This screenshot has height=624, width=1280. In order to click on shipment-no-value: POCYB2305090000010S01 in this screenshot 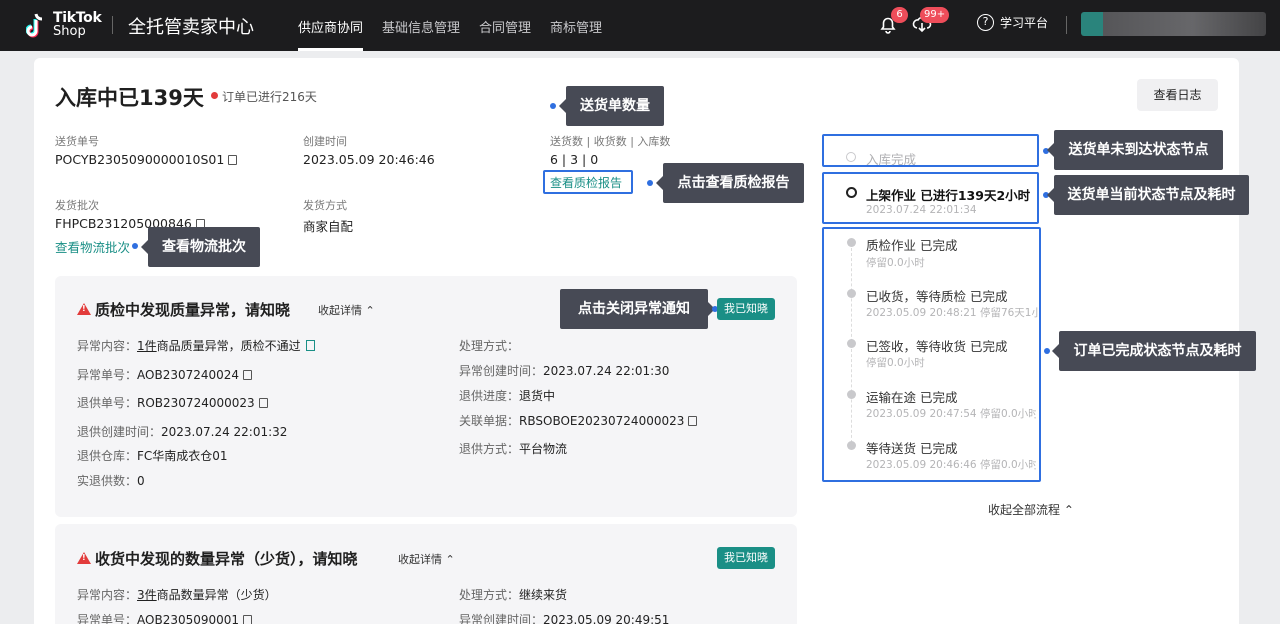, I will do `click(146, 159)`.